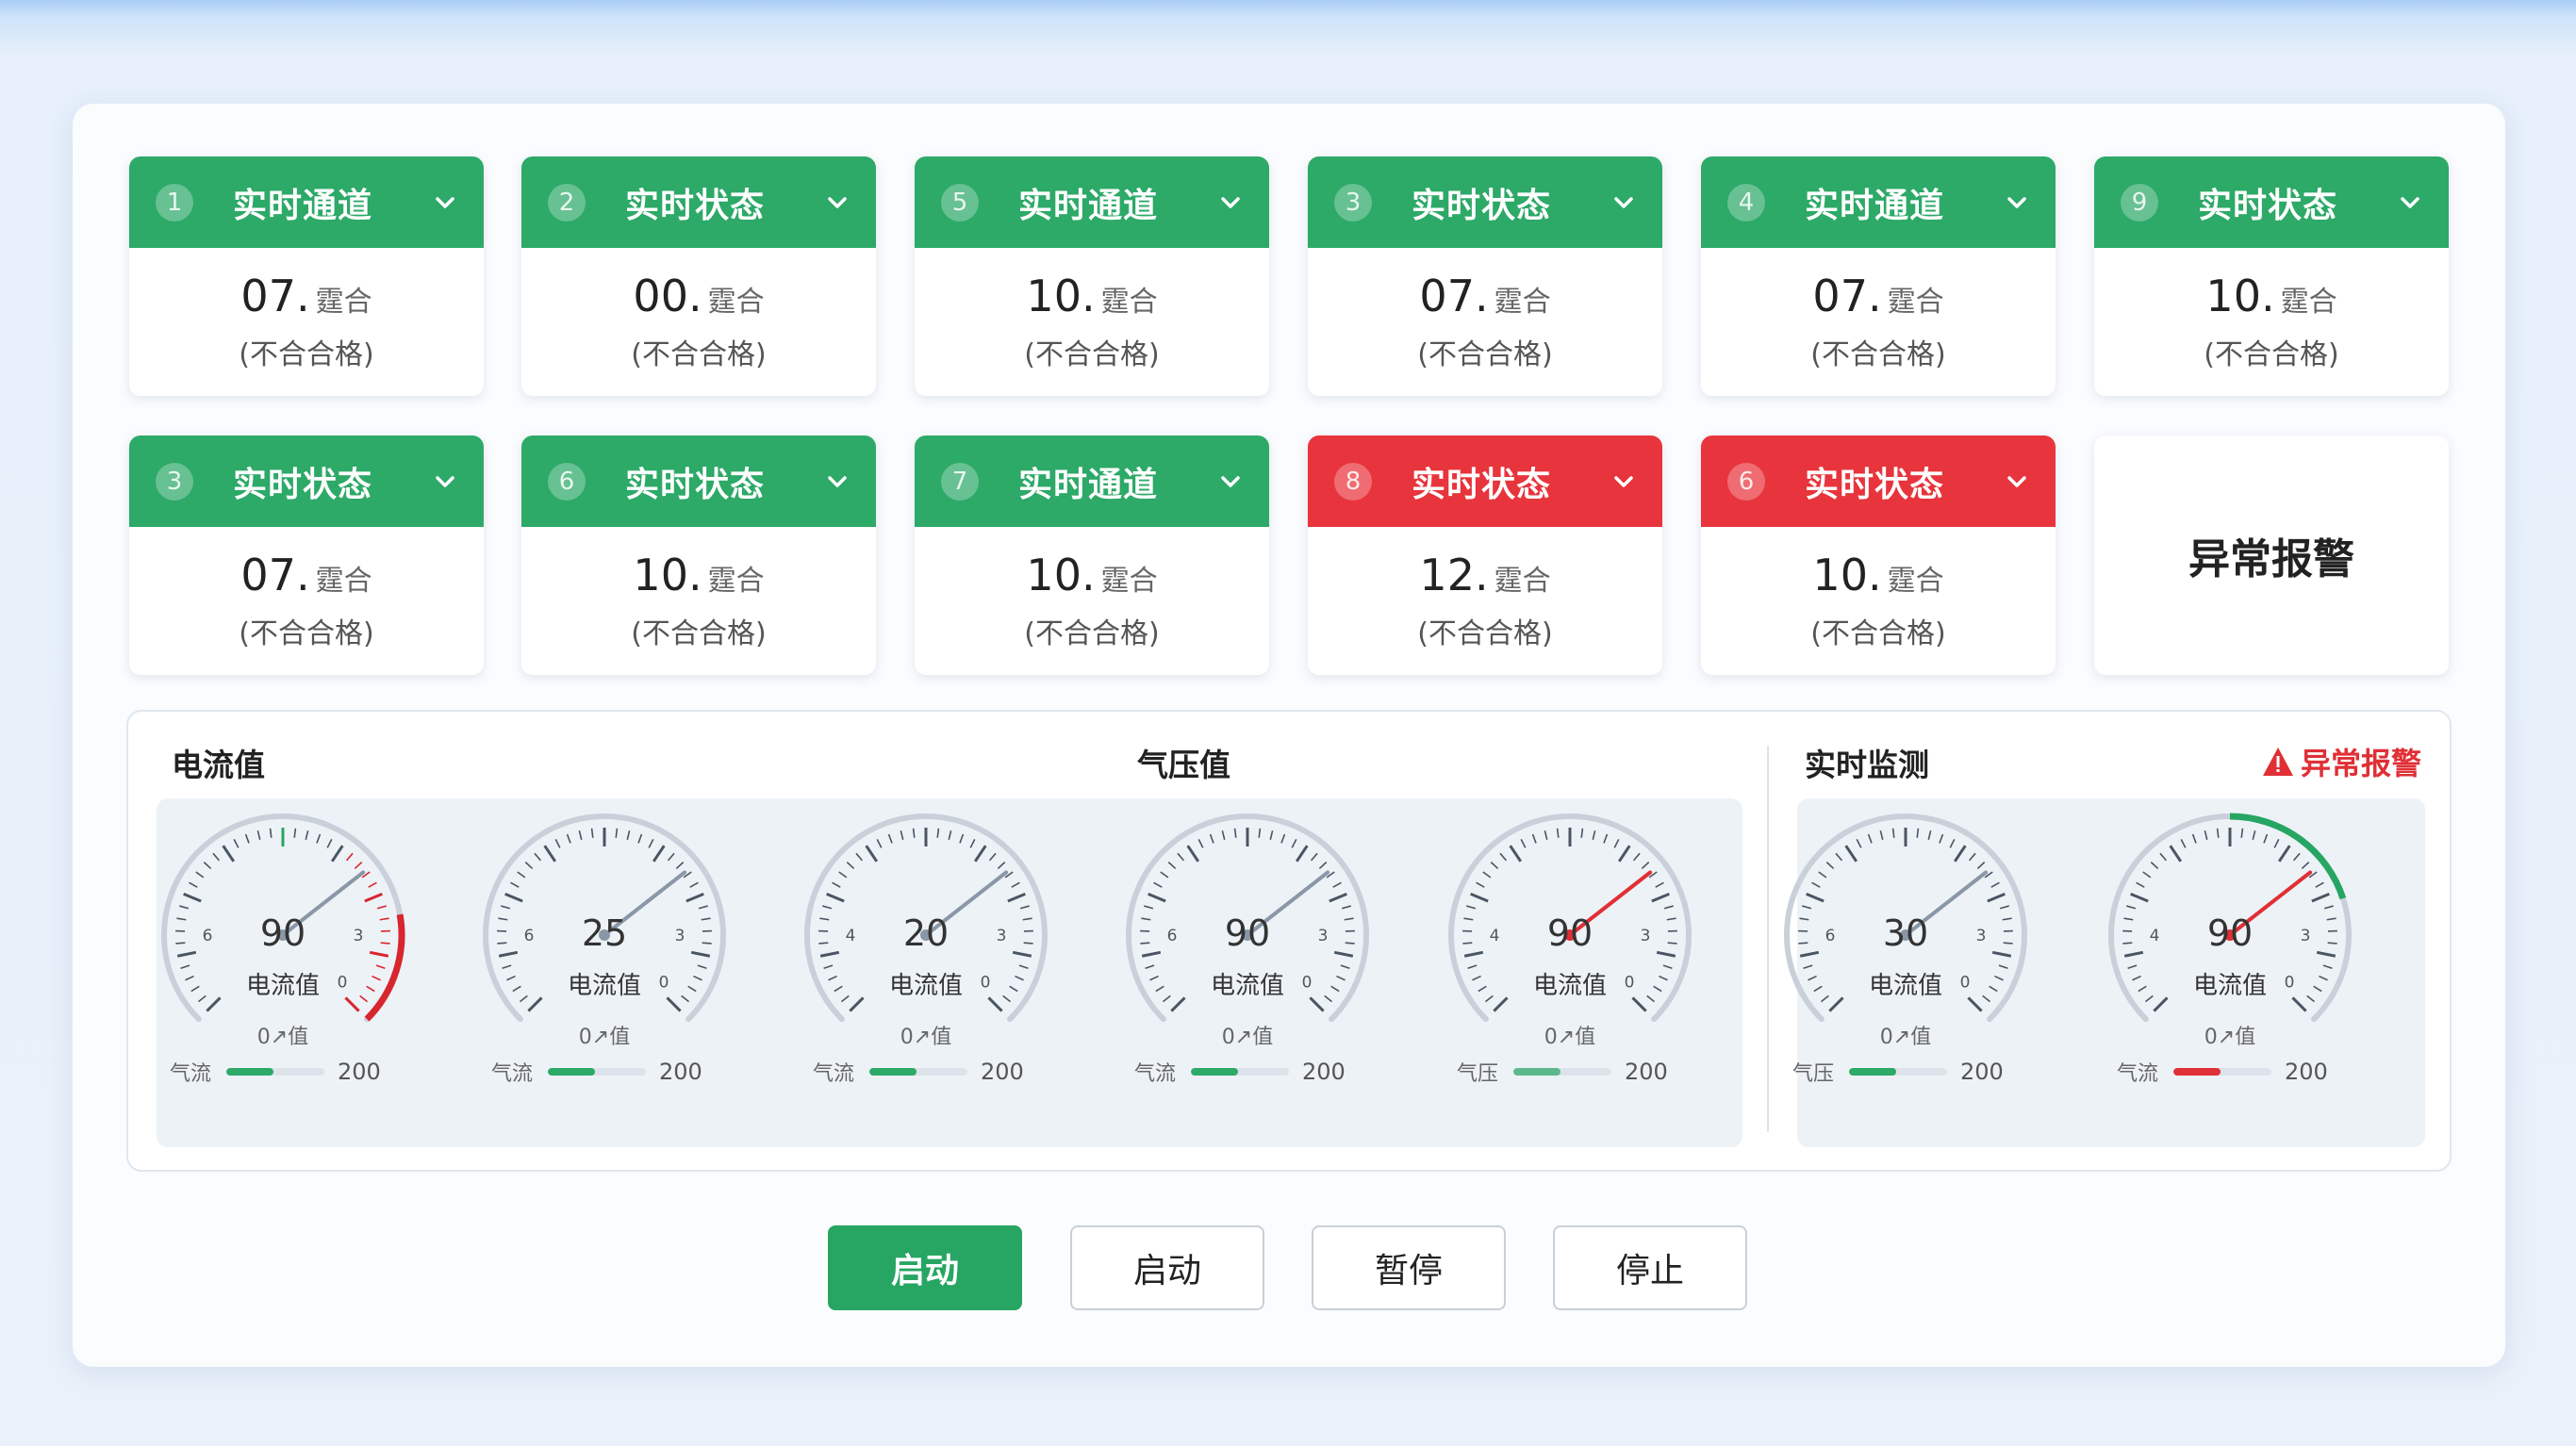 The width and height of the screenshot is (2576, 1446). Describe the element at coordinates (604, 933) in the screenshot. I see `gauge-value: 25` at that location.